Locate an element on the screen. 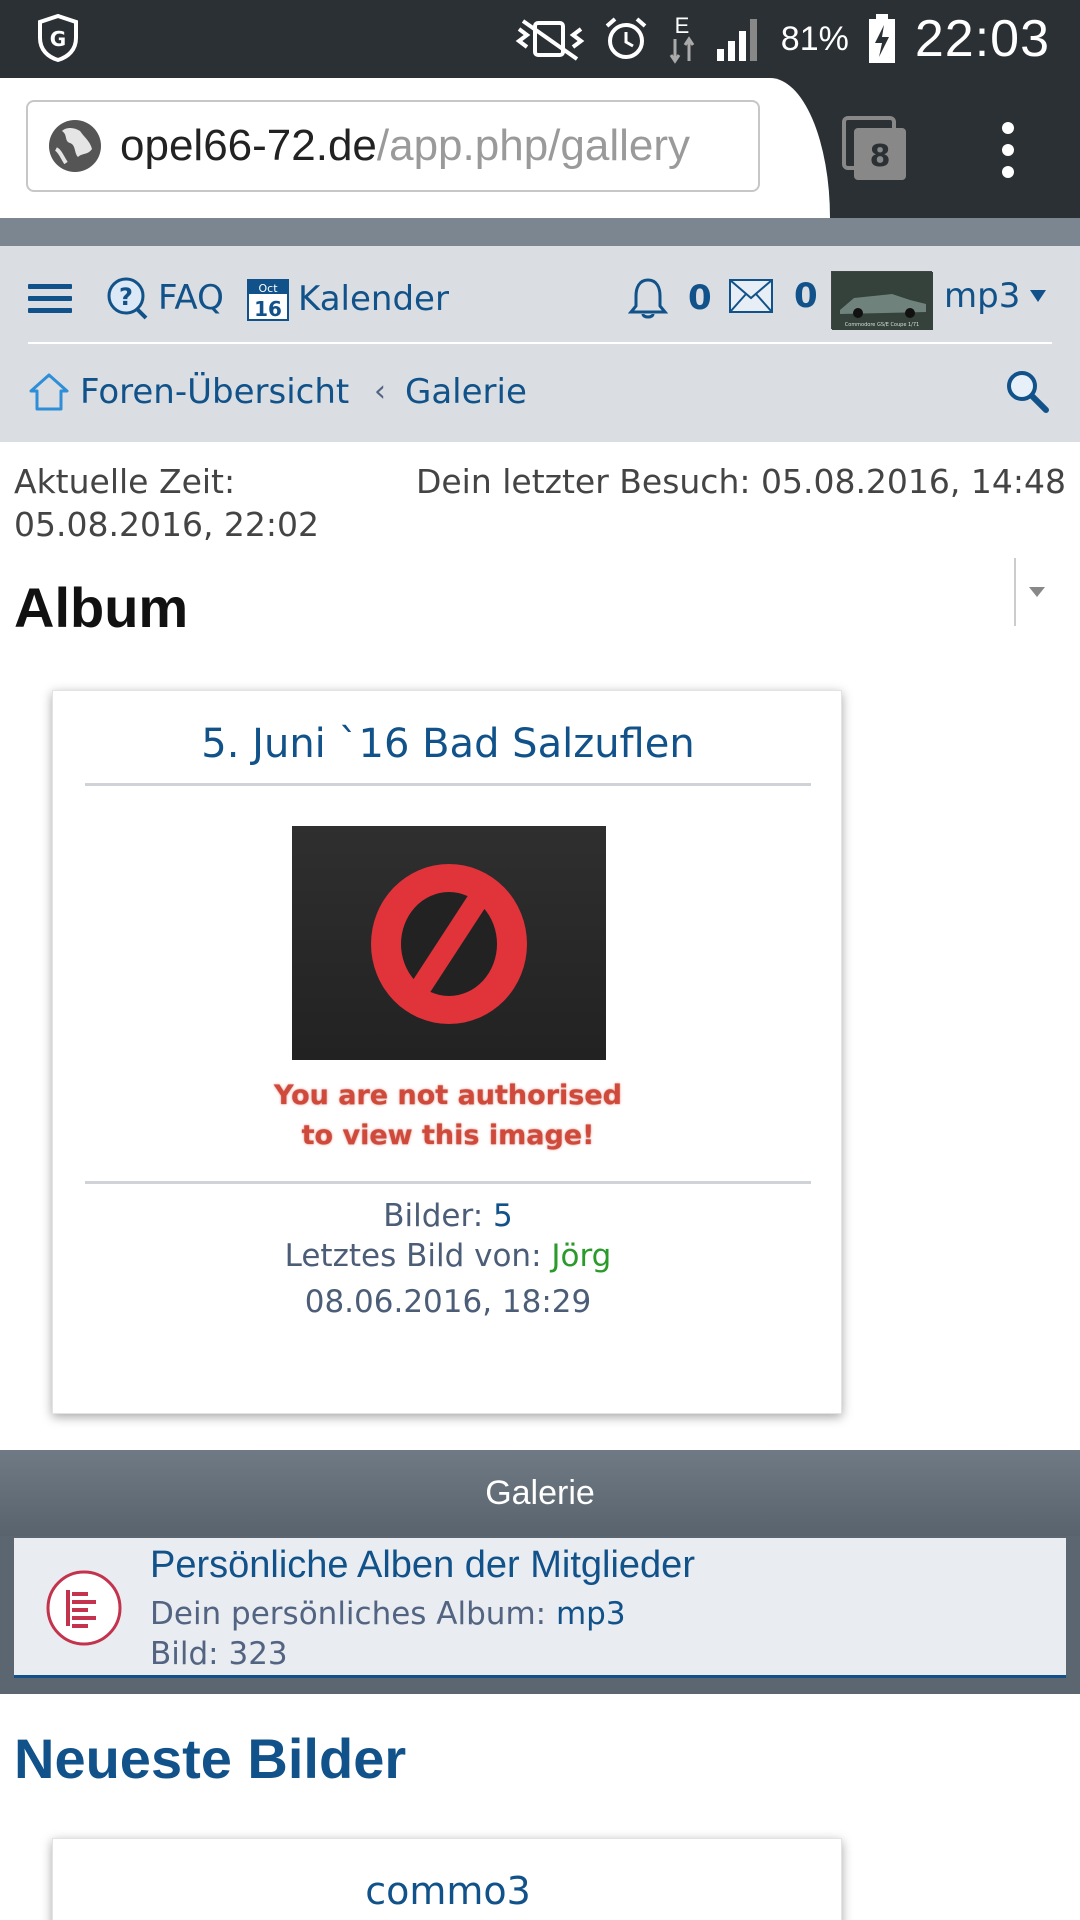 The image size is (1080, 1920). svg-text: Oct is located at coordinates (268, 288).